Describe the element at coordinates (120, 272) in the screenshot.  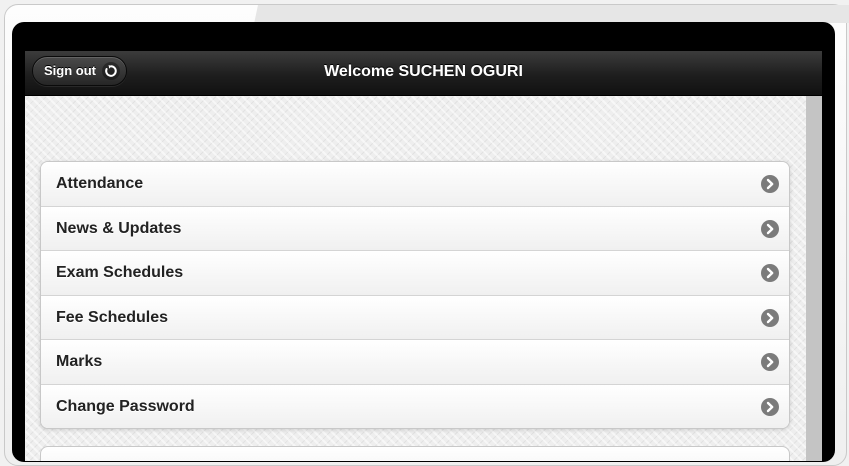
I see `menu-item-label: Exam Schedules` at that location.